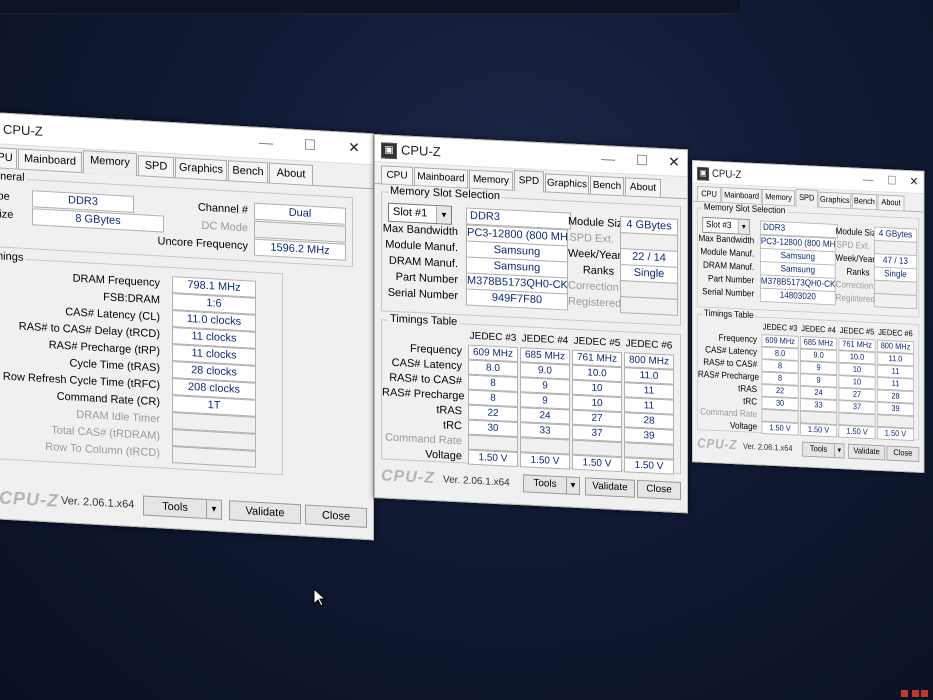 The image size is (933, 700). What do you see at coordinates (214, 457) in the screenshot?
I see `timing-value` at bounding box center [214, 457].